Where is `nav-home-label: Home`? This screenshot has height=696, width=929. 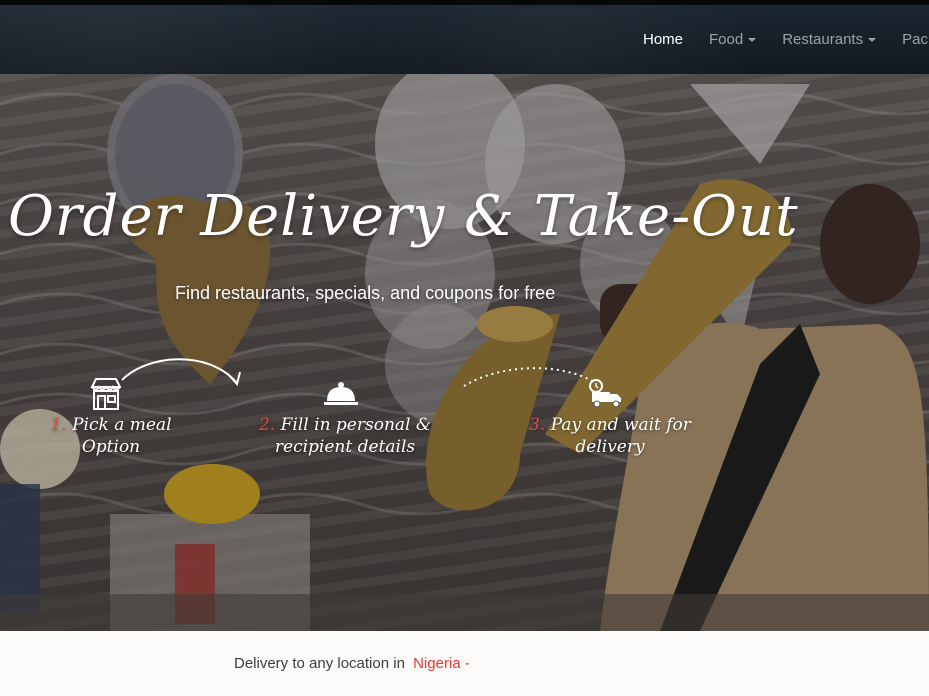 nav-home-label: Home is located at coordinates (663, 39).